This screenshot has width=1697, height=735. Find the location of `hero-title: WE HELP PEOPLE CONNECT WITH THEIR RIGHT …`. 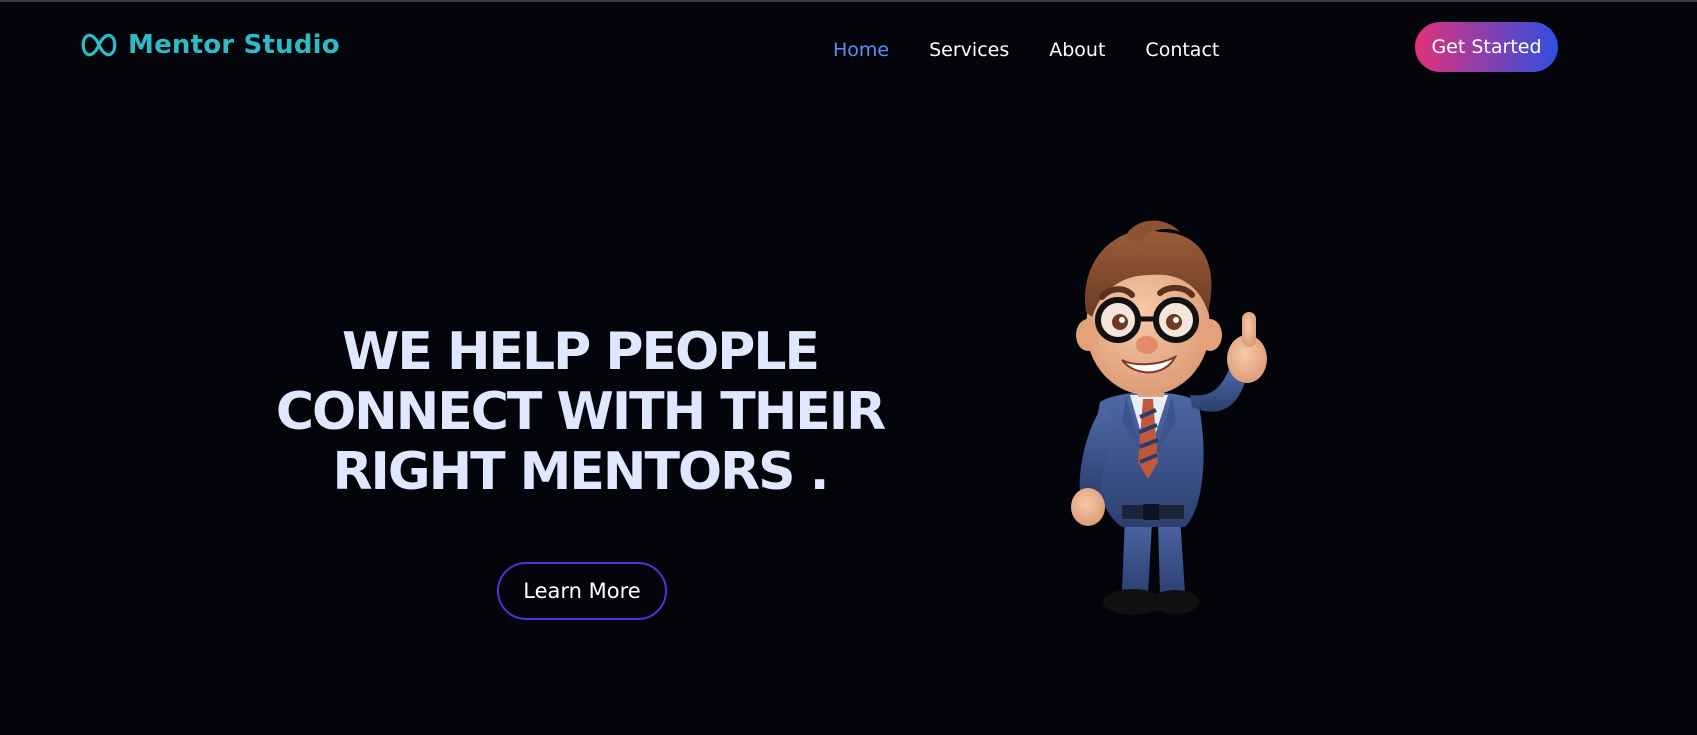

hero-title: WE HELP PEOPLE CONNECT WITH THEIR RIGHT … is located at coordinates (580, 412).